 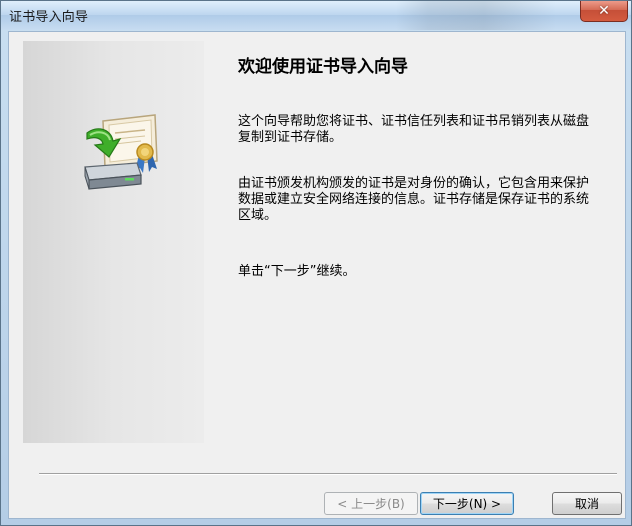 What do you see at coordinates (297, 271) in the screenshot?
I see `wizard-instruction: 单击“下一步”继续。` at bounding box center [297, 271].